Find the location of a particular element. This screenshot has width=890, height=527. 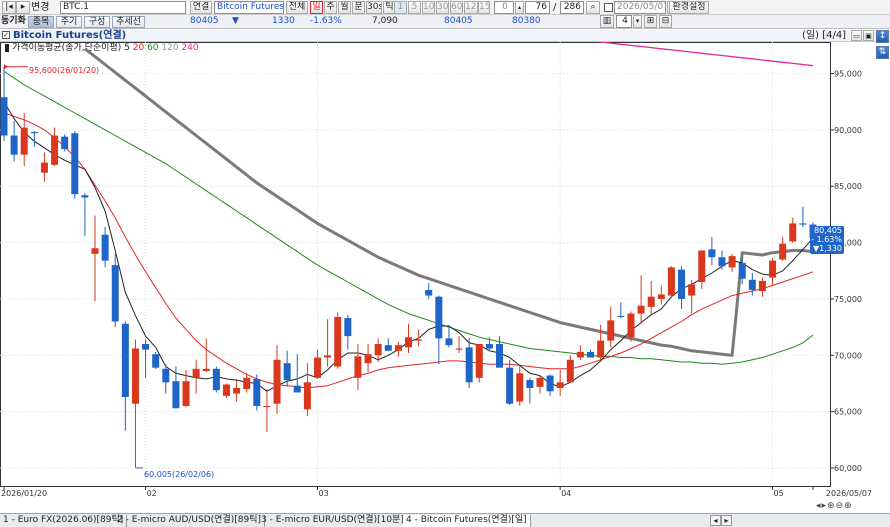

last-change: ▼1,330 is located at coordinates (827, 248).